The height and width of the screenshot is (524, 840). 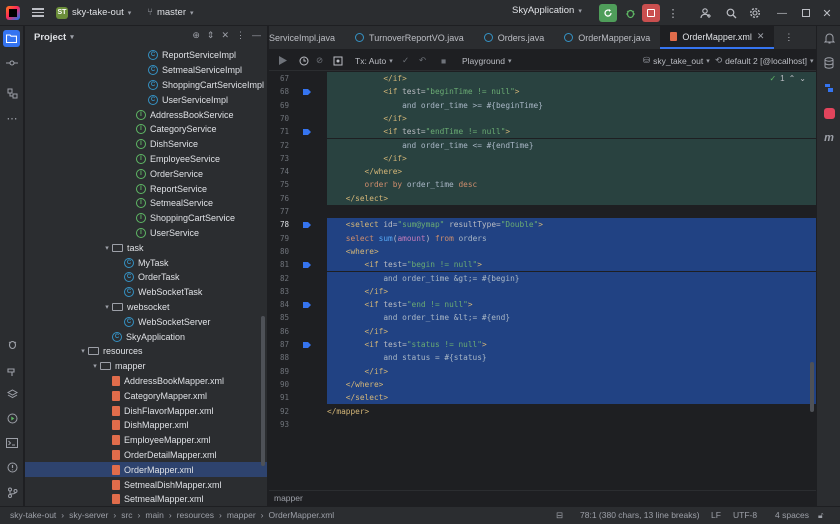 What do you see at coordinates (33, 515) in the screenshot?
I see `status-path-item: sky-take-out` at bounding box center [33, 515].